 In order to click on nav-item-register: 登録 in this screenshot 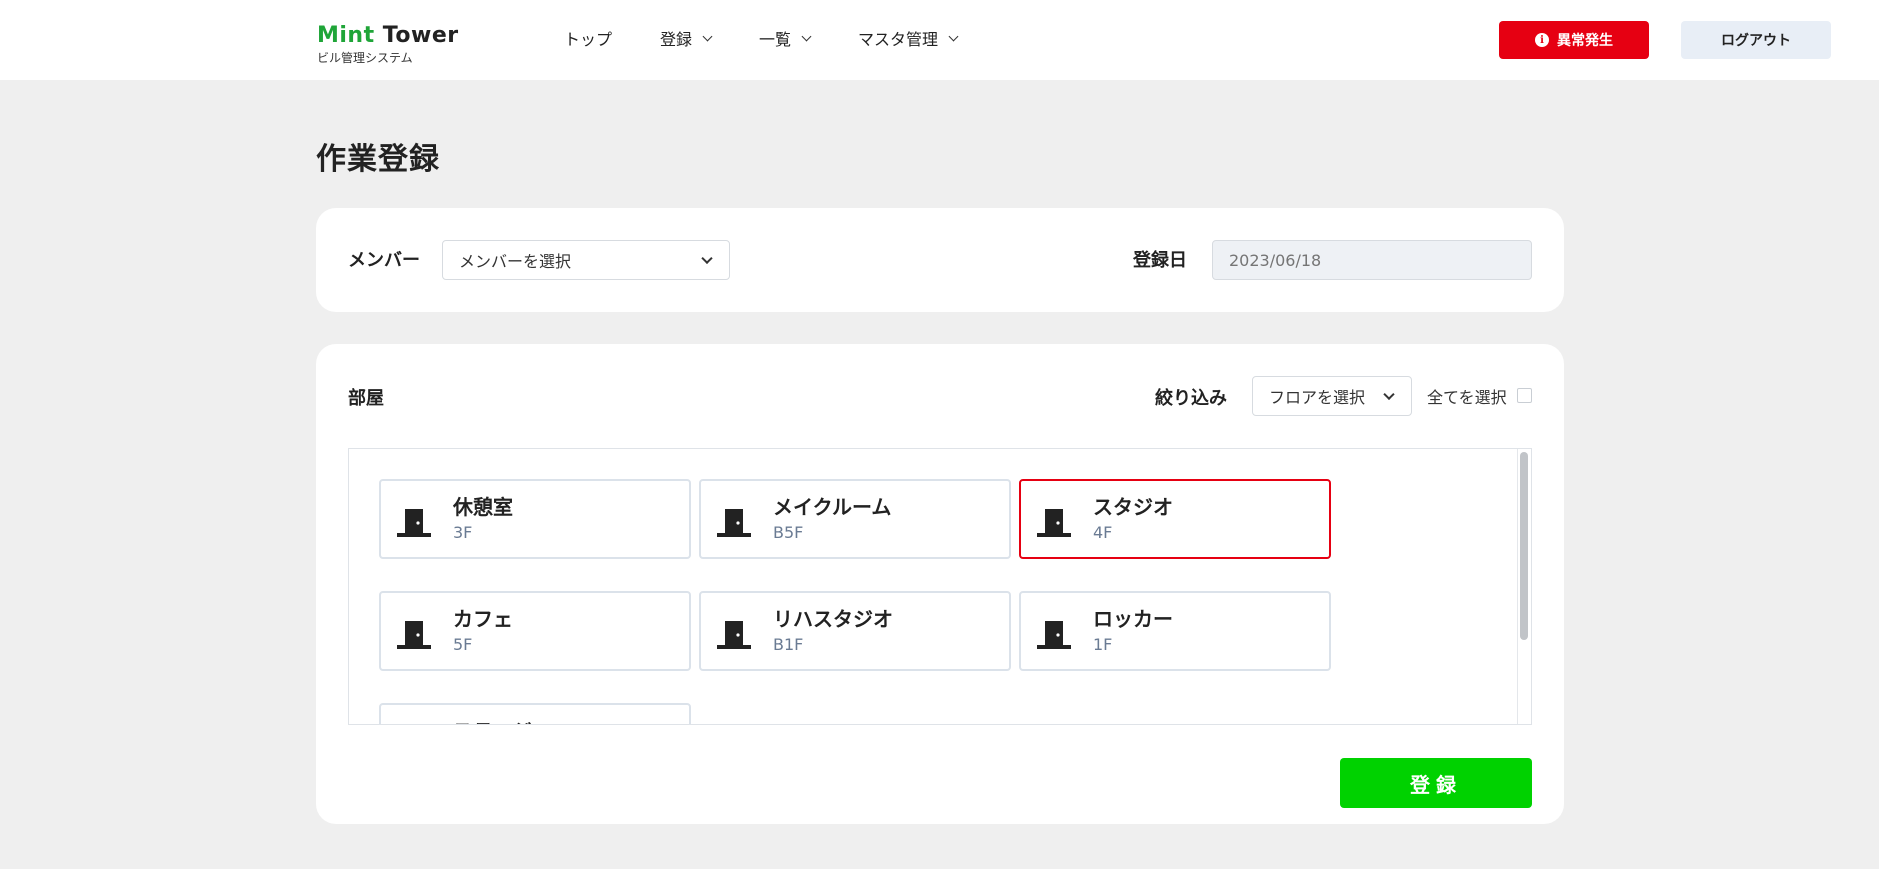, I will do `click(686, 38)`.